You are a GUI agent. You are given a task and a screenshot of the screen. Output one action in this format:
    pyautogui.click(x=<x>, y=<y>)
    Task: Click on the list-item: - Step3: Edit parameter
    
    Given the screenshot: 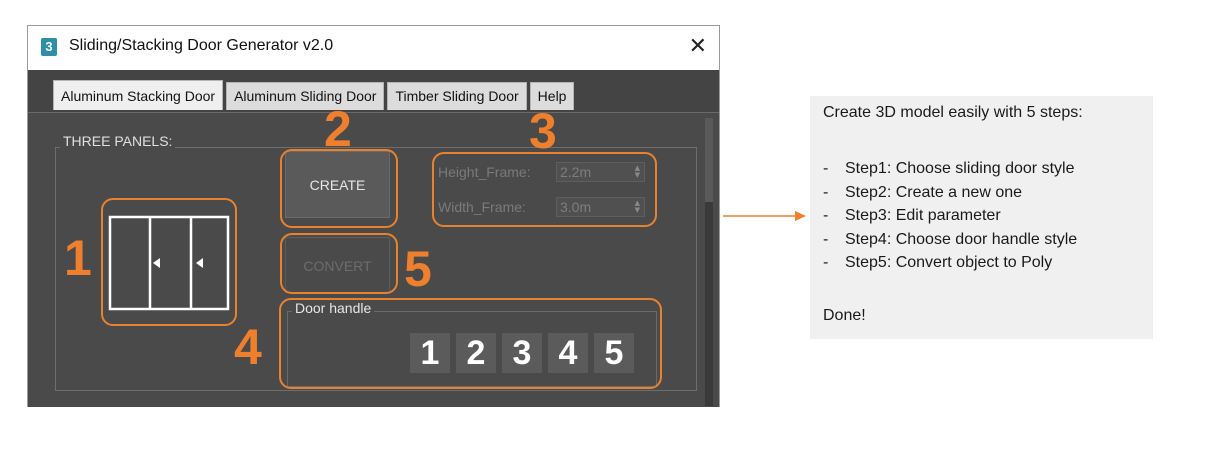 What is the action you would take?
    pyautogui.click(x=912, y=215)
    